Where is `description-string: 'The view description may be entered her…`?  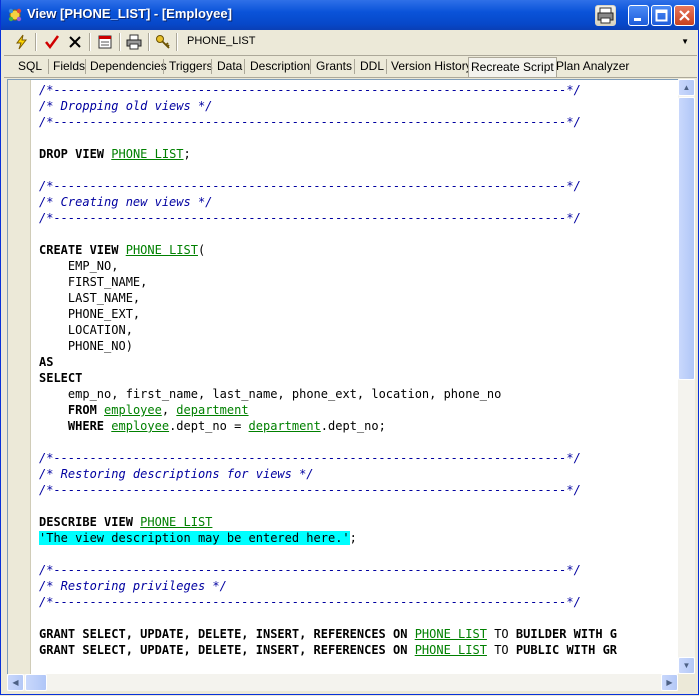 description-string: 'The view description may be entered her… is located at coordinates (194, 538).